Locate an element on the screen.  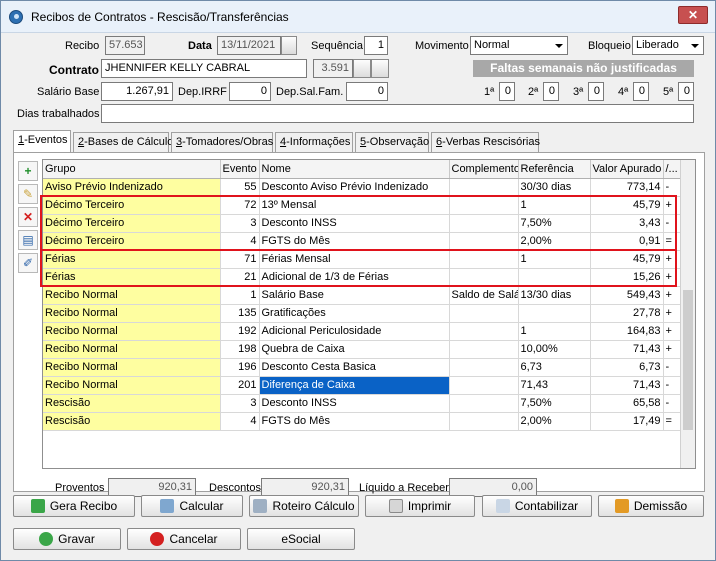
cell-referencia: 2,00% is located at coordinates (554, 421).